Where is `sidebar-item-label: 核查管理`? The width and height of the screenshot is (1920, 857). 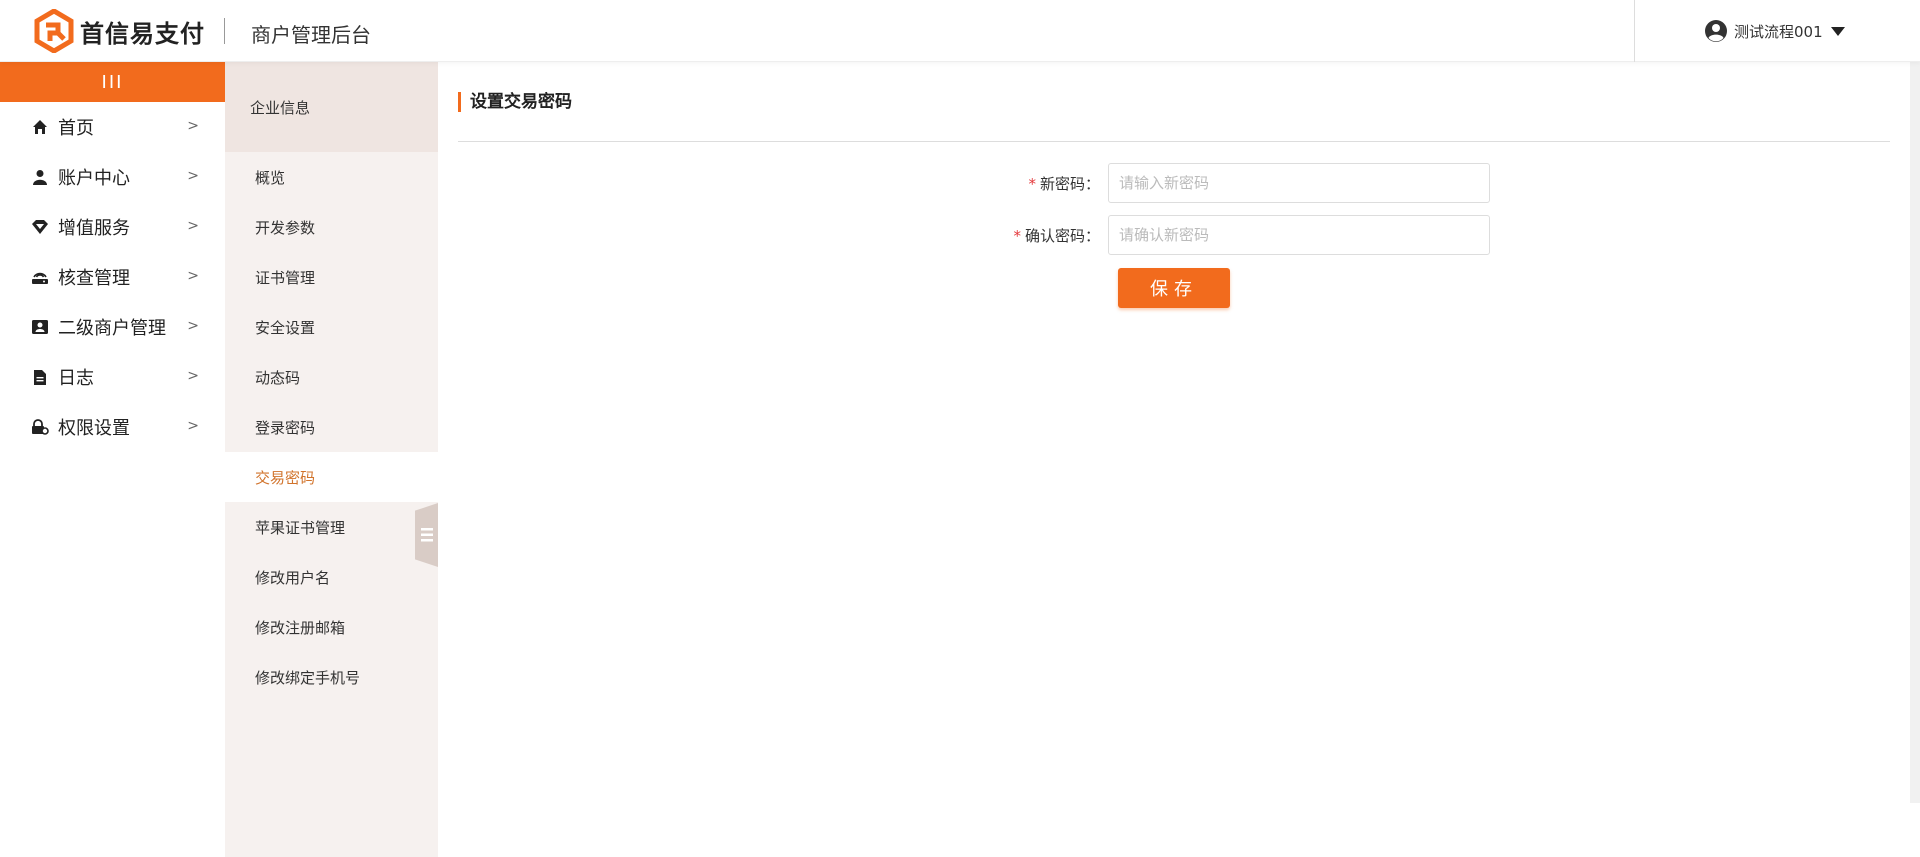
sidebar-item-label: 核查管理 is located at coordinates (94, 278).